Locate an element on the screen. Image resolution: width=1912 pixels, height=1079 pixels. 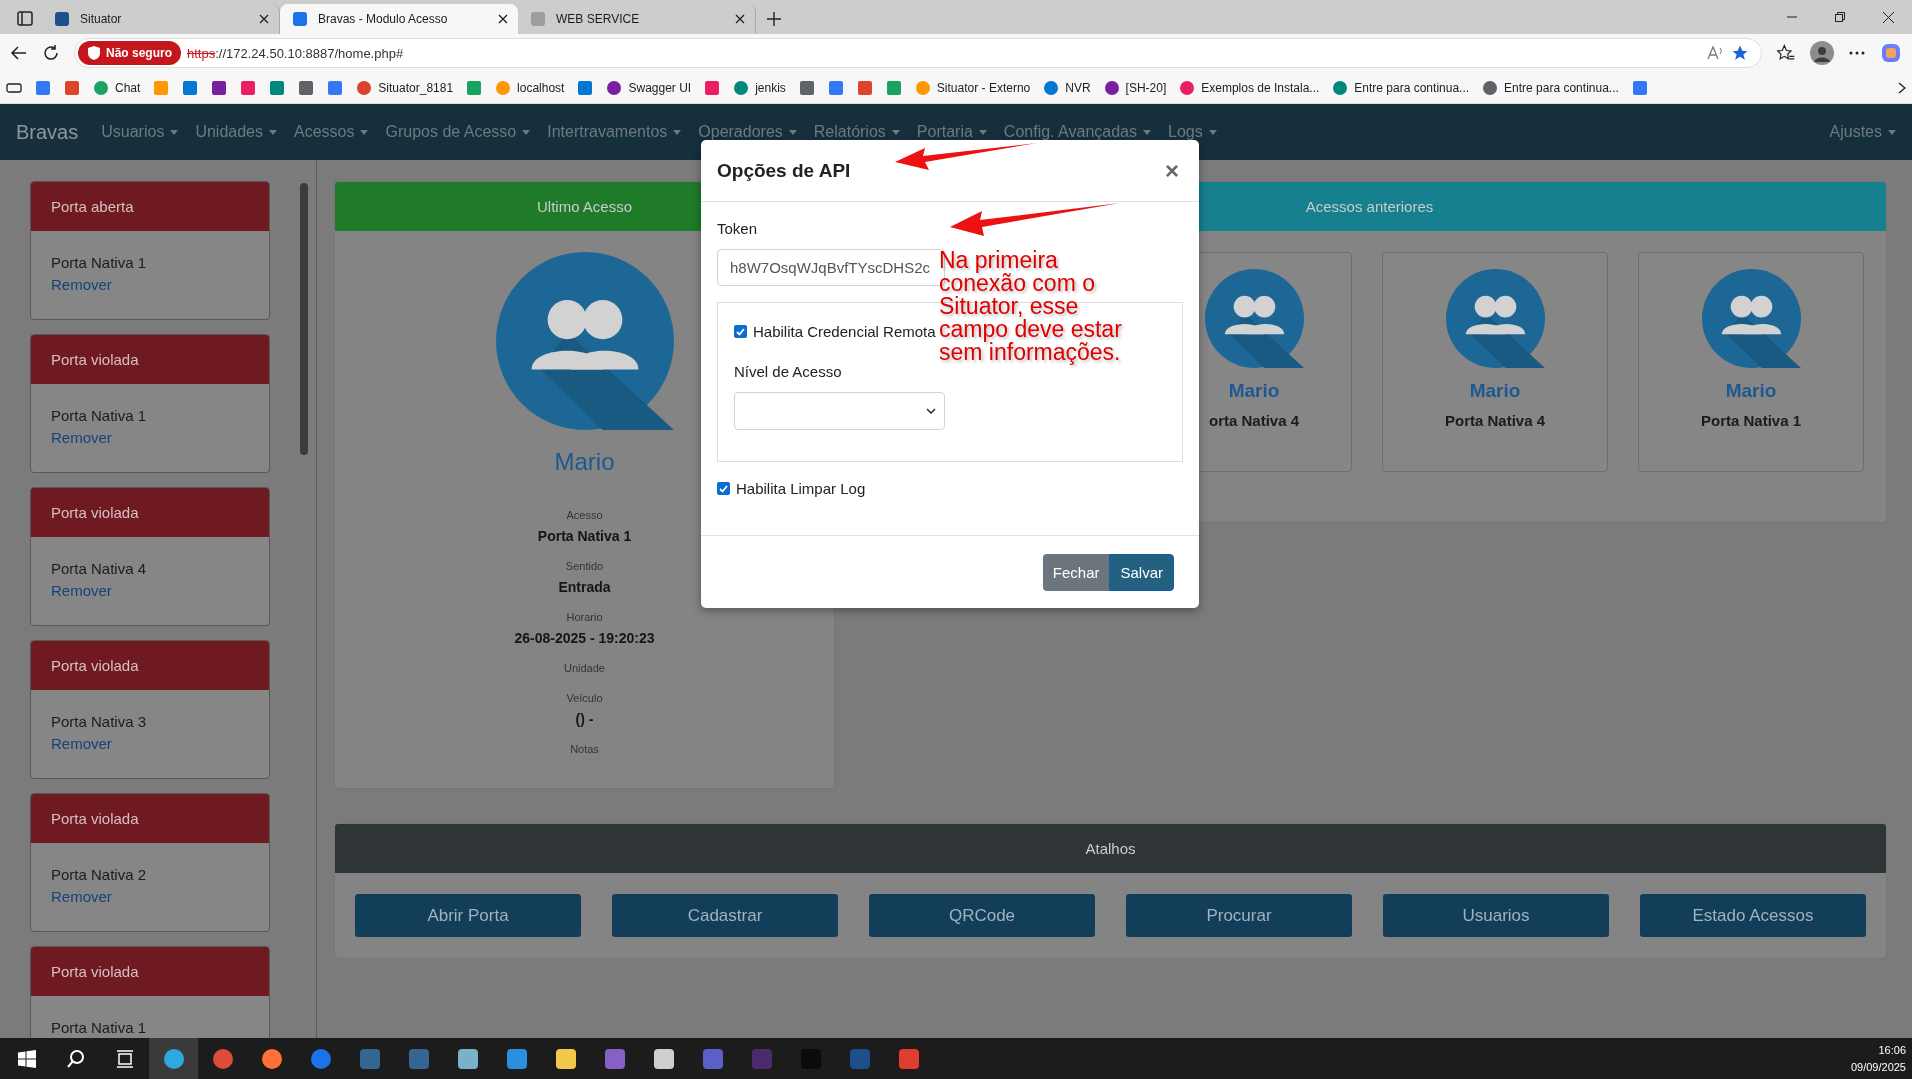
nav-menu-item: Unidades is located at coordinates (236, 132).